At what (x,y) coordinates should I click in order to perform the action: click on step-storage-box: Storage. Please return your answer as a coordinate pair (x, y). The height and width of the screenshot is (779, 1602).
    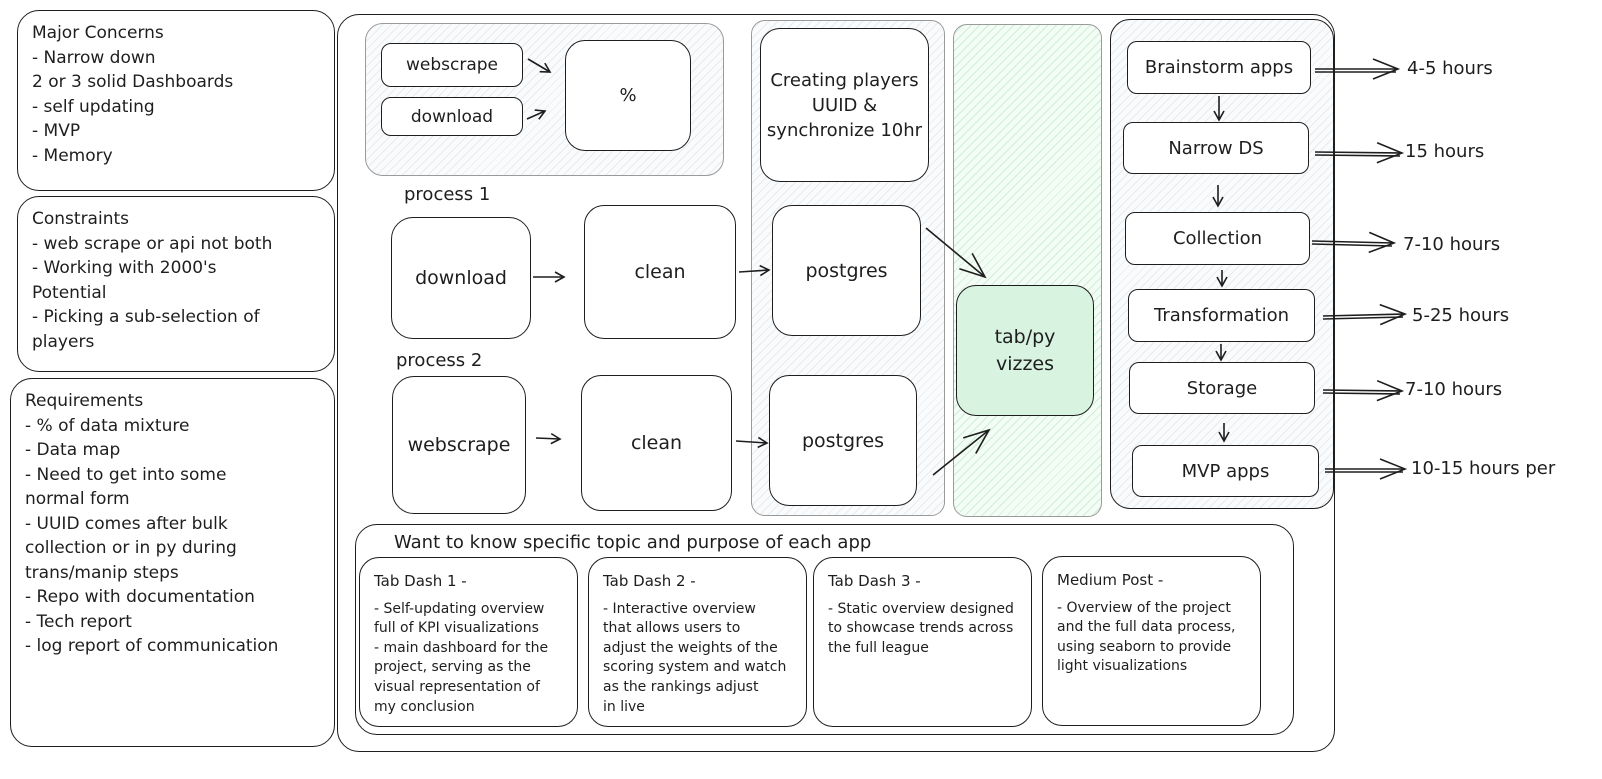
    Looking at the image, I should click on (1222, 388).